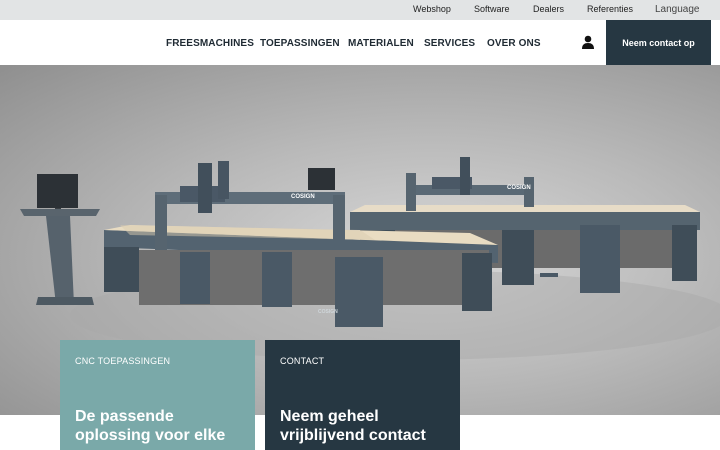  What do you see at coordinates (353, 426) in the screenshot?
I see `card-heading: Neem geheel vrijblijvend contact` at bounding box center [353, 426].